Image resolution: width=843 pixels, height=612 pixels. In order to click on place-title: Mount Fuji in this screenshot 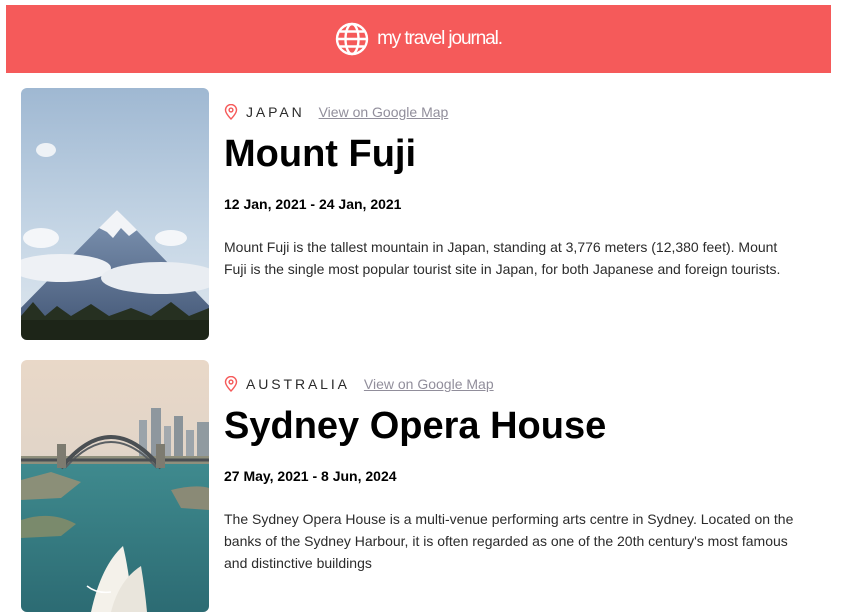, I will do `click(320, 154)`.